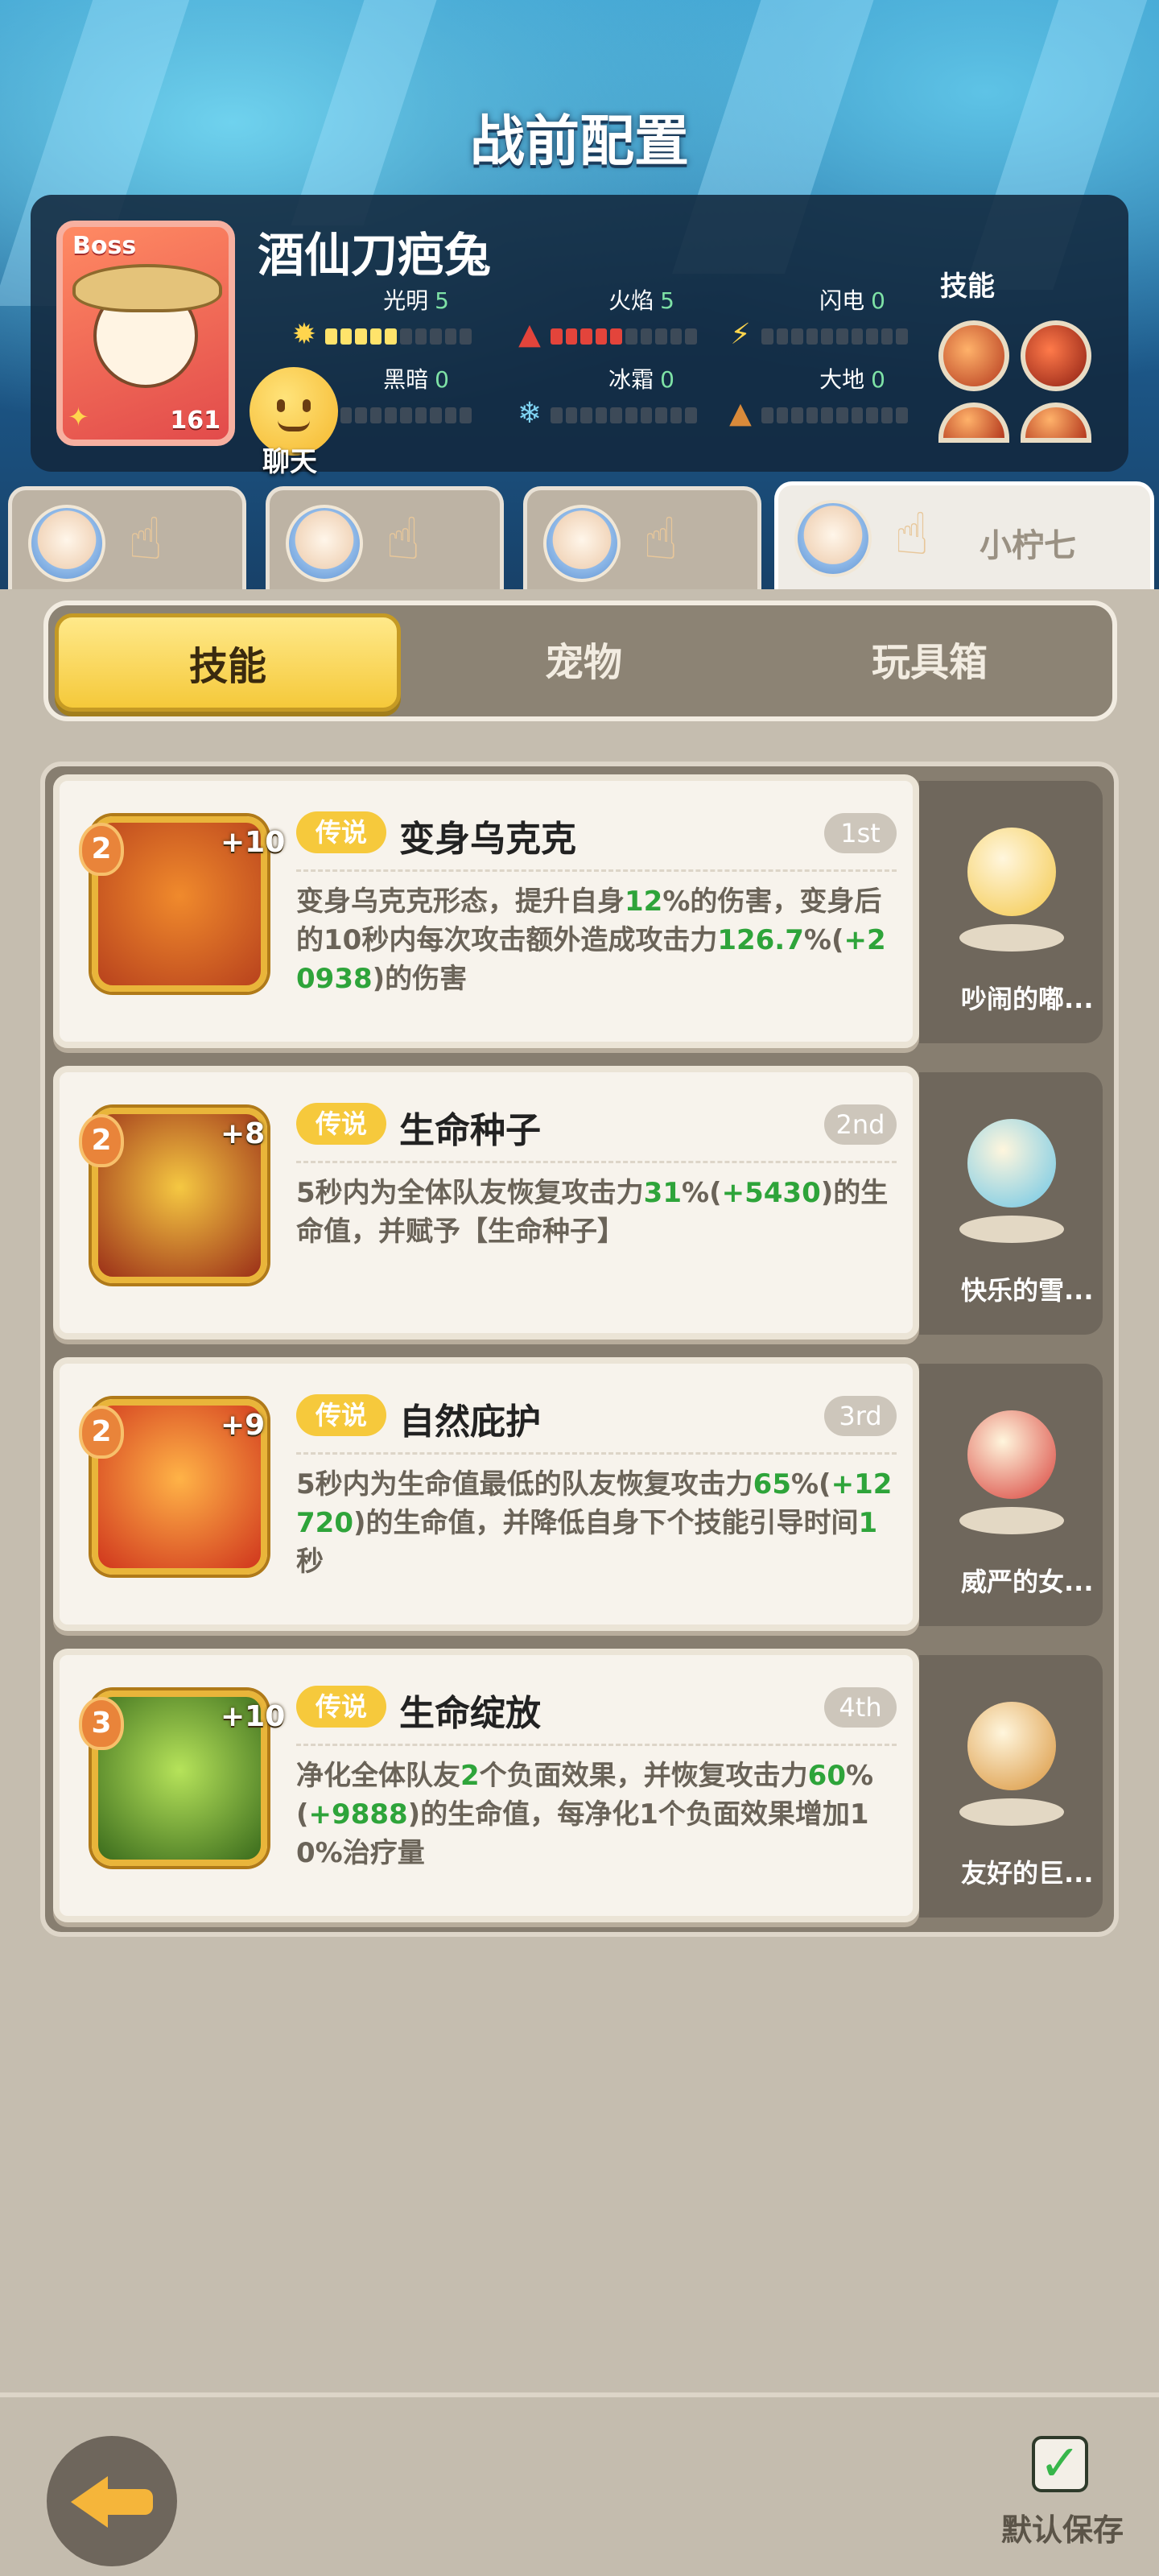  What do you see at coordinates (868, 1523) in the screenshot?
I see `desc-highlight: 1` at bounding box center [868, 1523].